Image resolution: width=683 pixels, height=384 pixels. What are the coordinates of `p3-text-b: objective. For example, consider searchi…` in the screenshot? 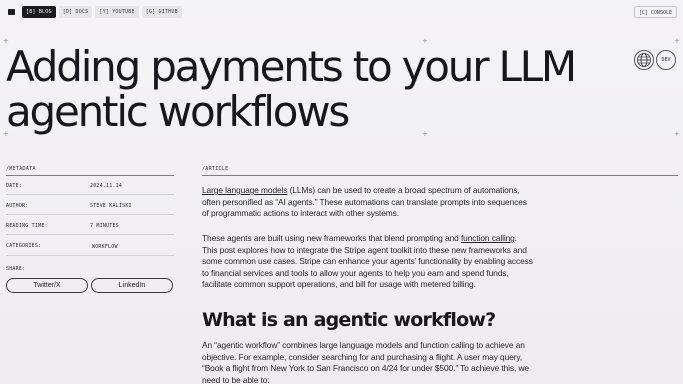 It's located at (362, 356).